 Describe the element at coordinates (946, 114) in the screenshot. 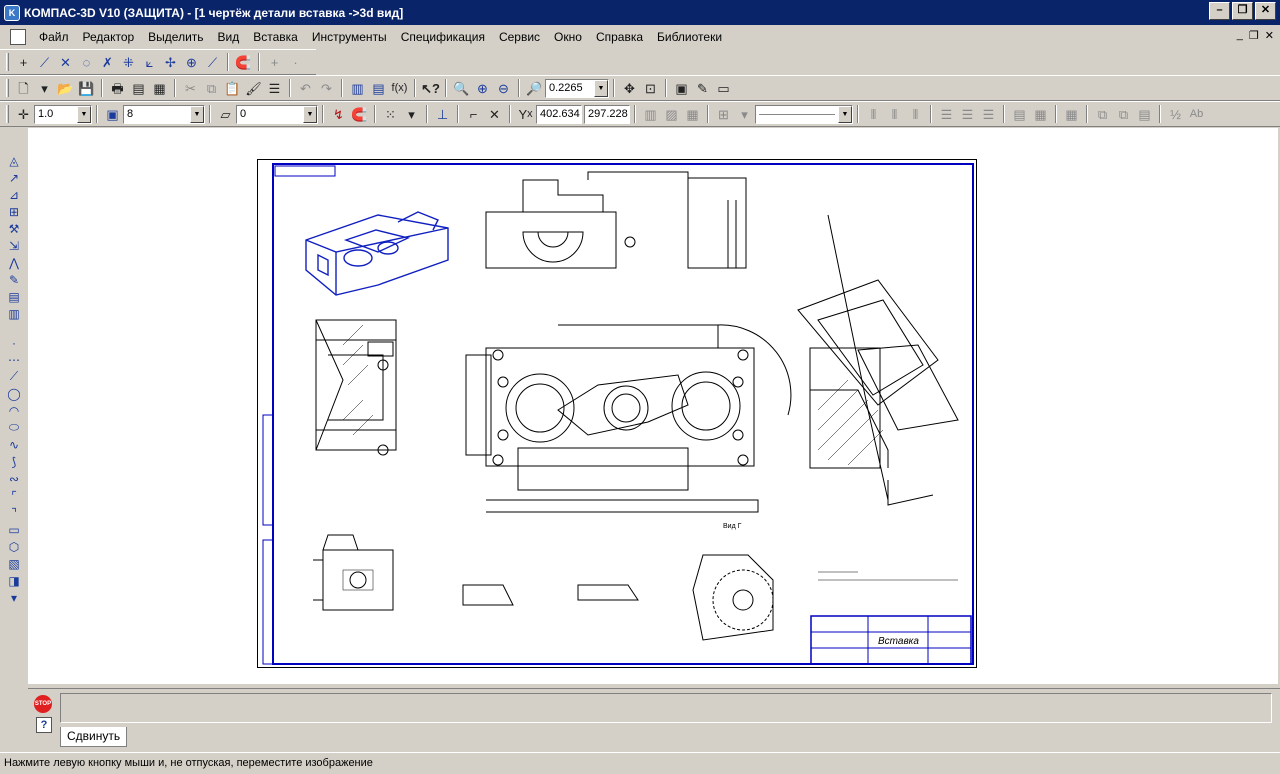

I see `distribute-h-icon: ☰` at that location.